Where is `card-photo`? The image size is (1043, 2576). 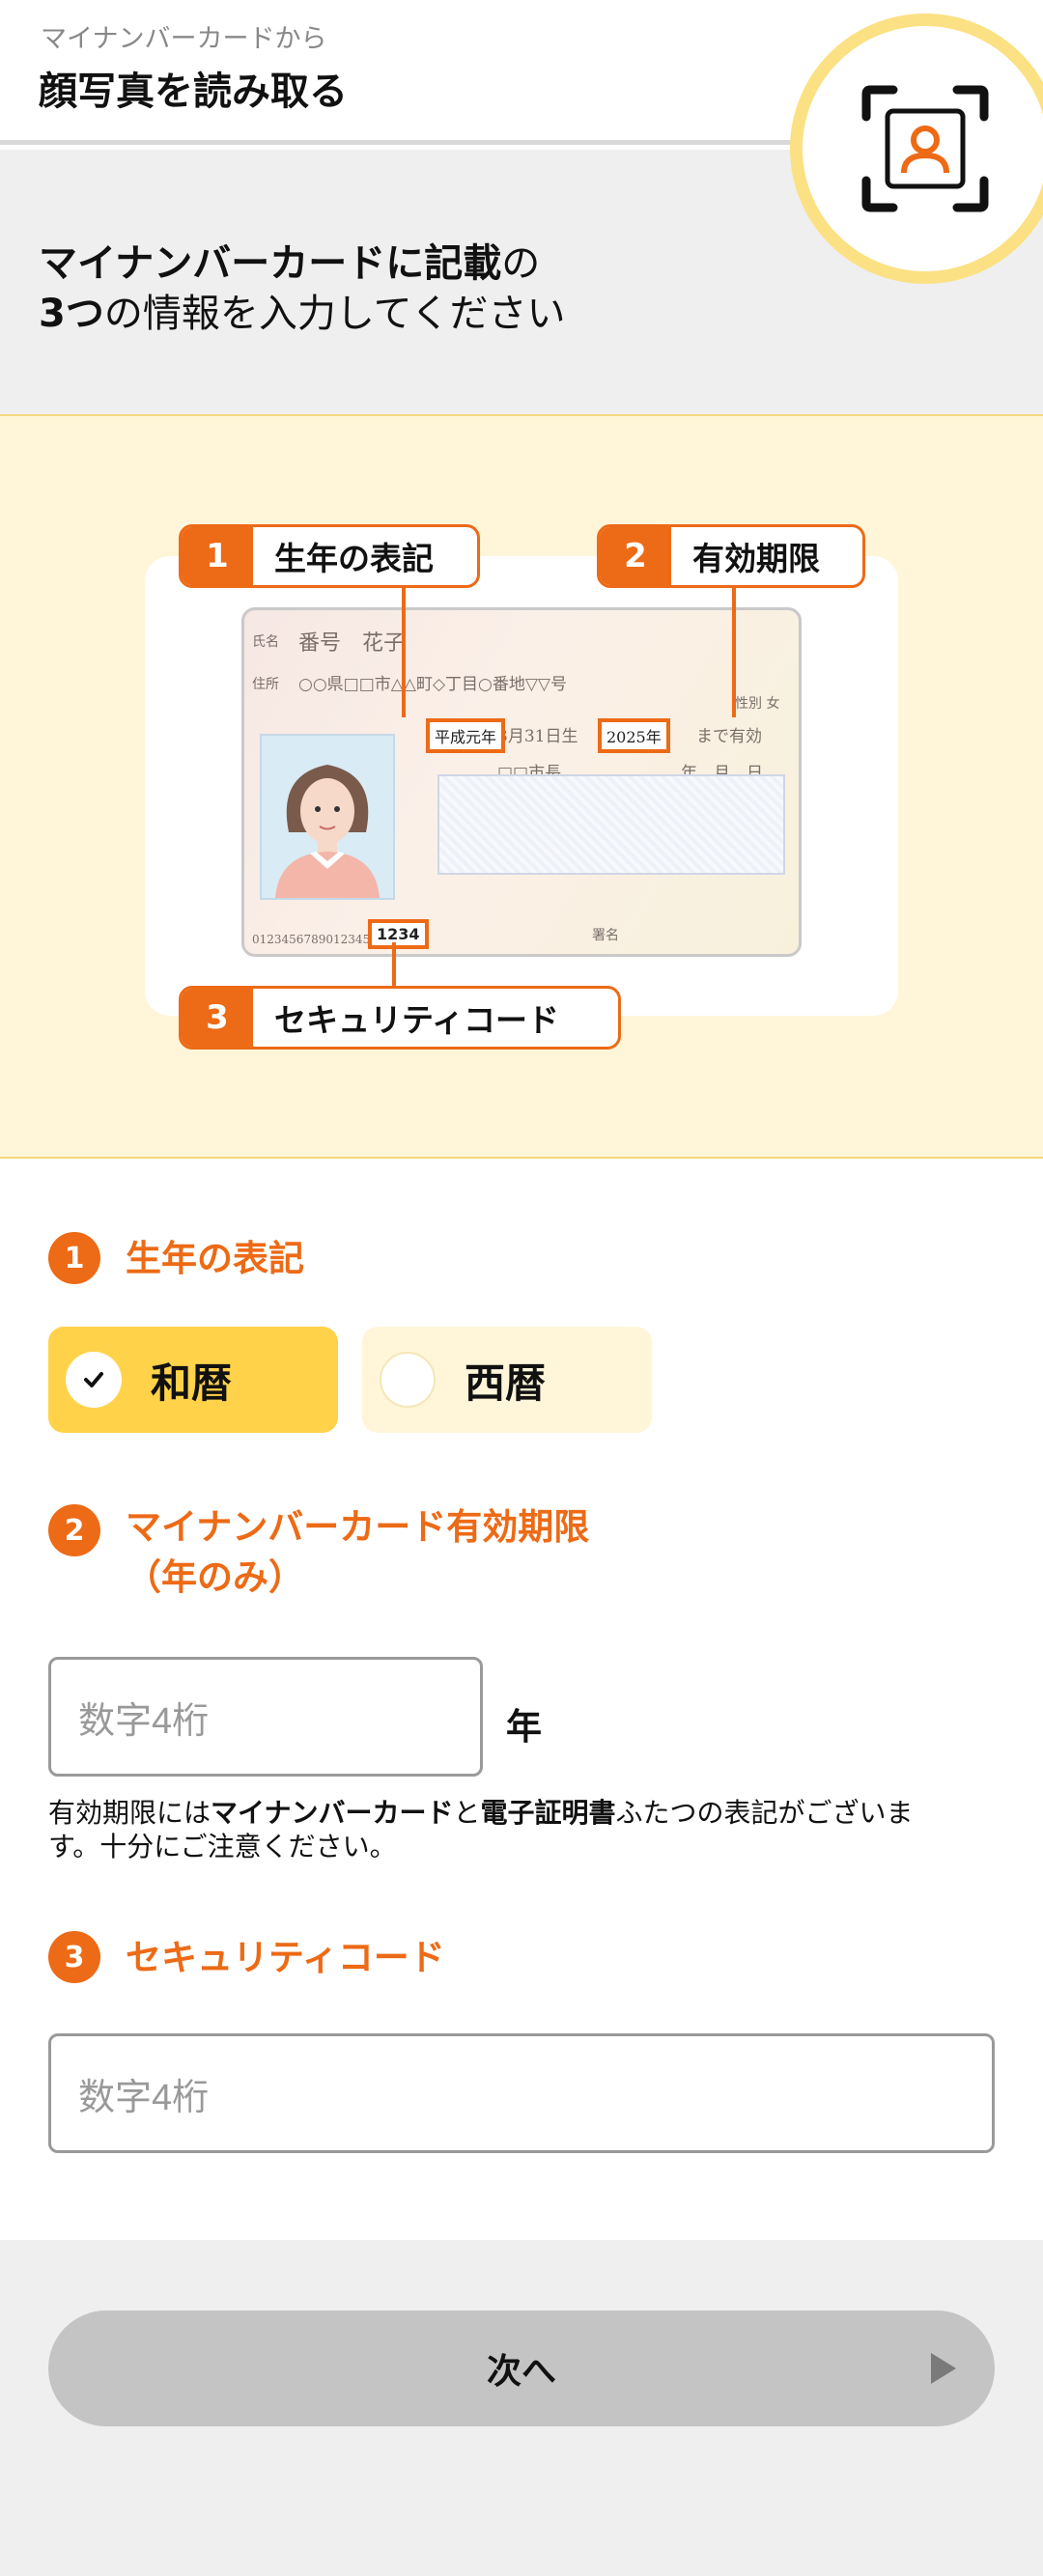 card-photo is located at coordinates (328, 817).